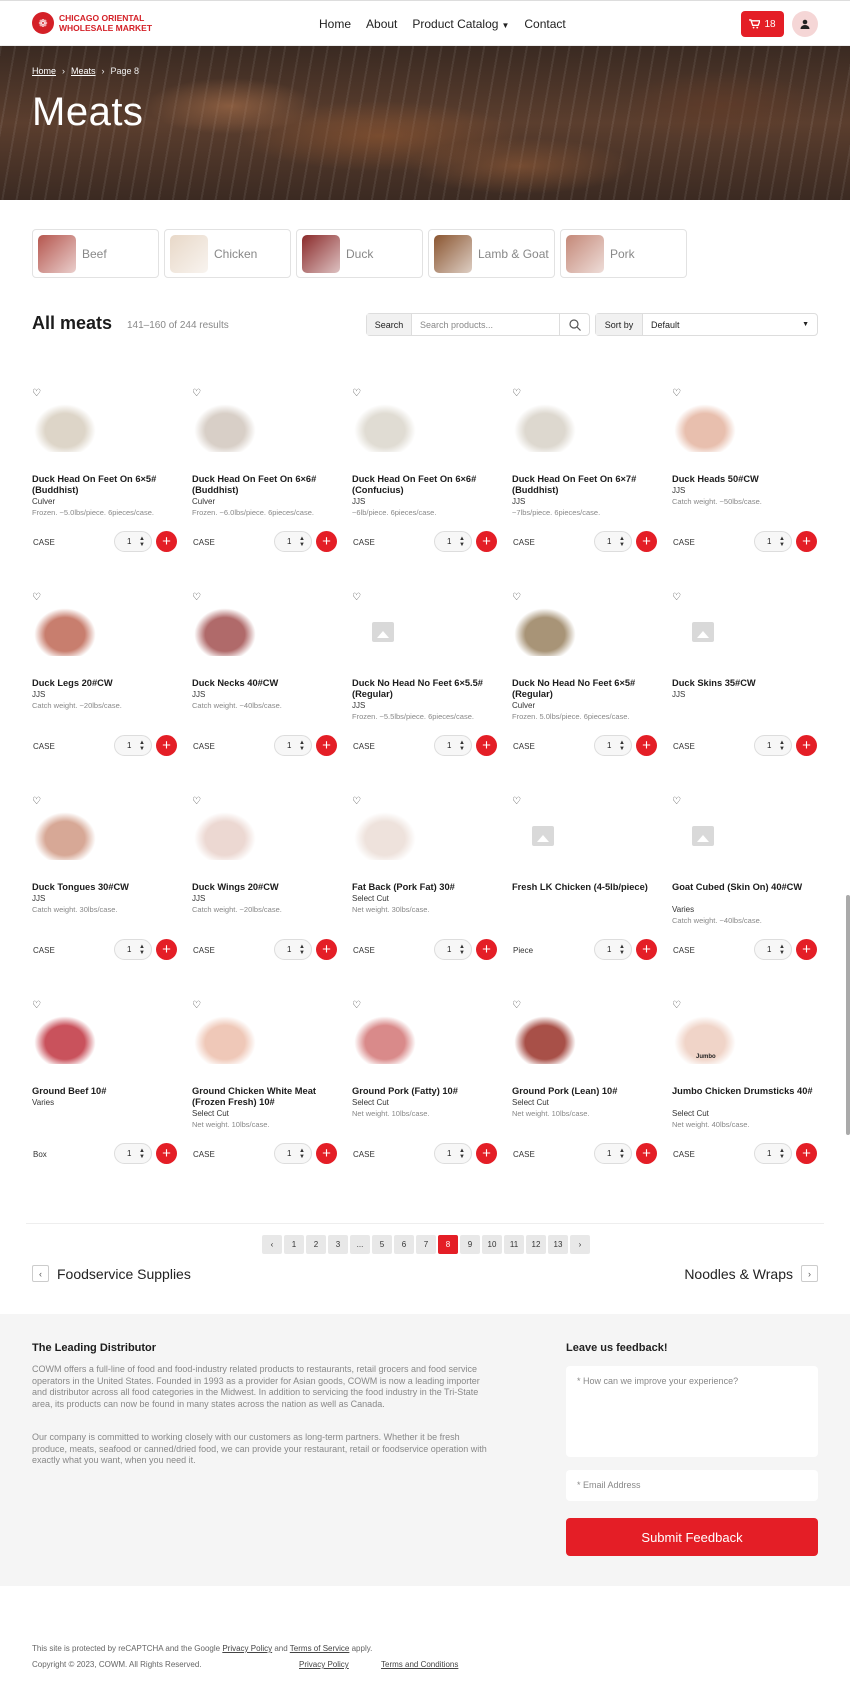 The image size is (850, 1683). What do you see at coordinates (424, 485) in the screenshot?
I see `product-name: Duck Head On Feet On 6×6# (Confucius)` at bounding box center [424, 485].